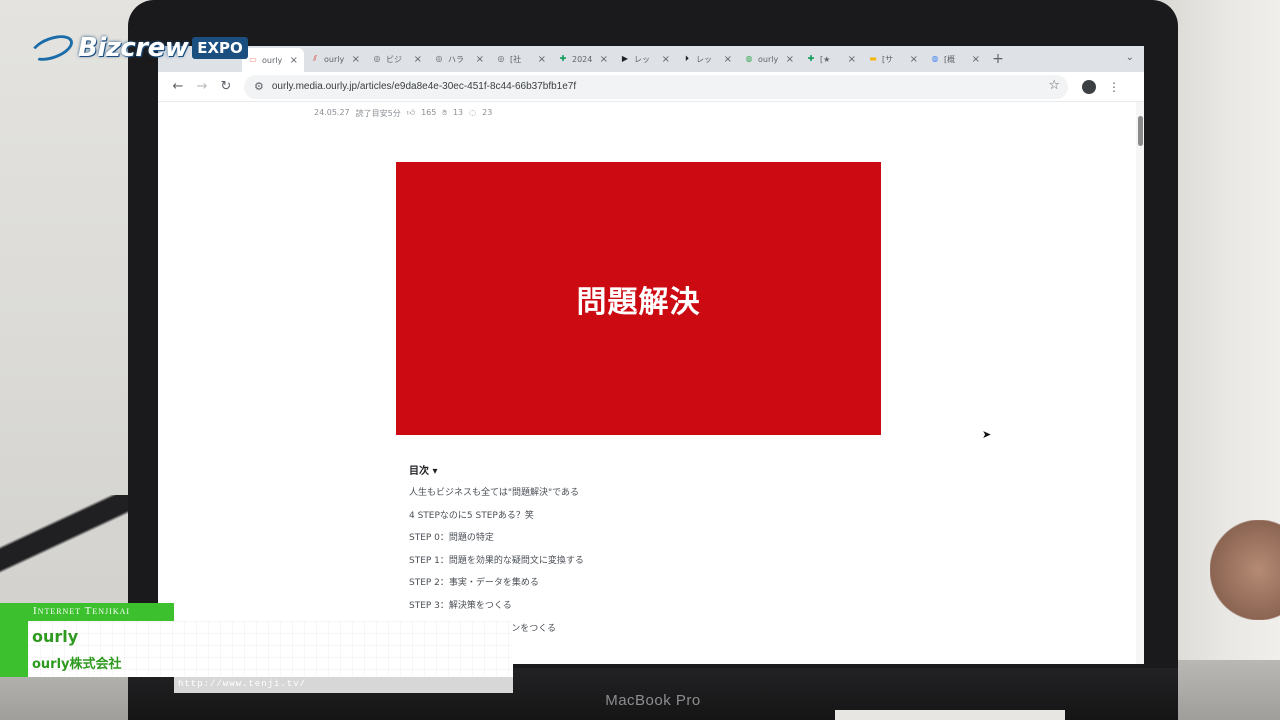 Image resolution: width=1280 pixels, height=720 pixels. I want to click on lower-third-tag: Internet Tenjikai, so click(87, 612).